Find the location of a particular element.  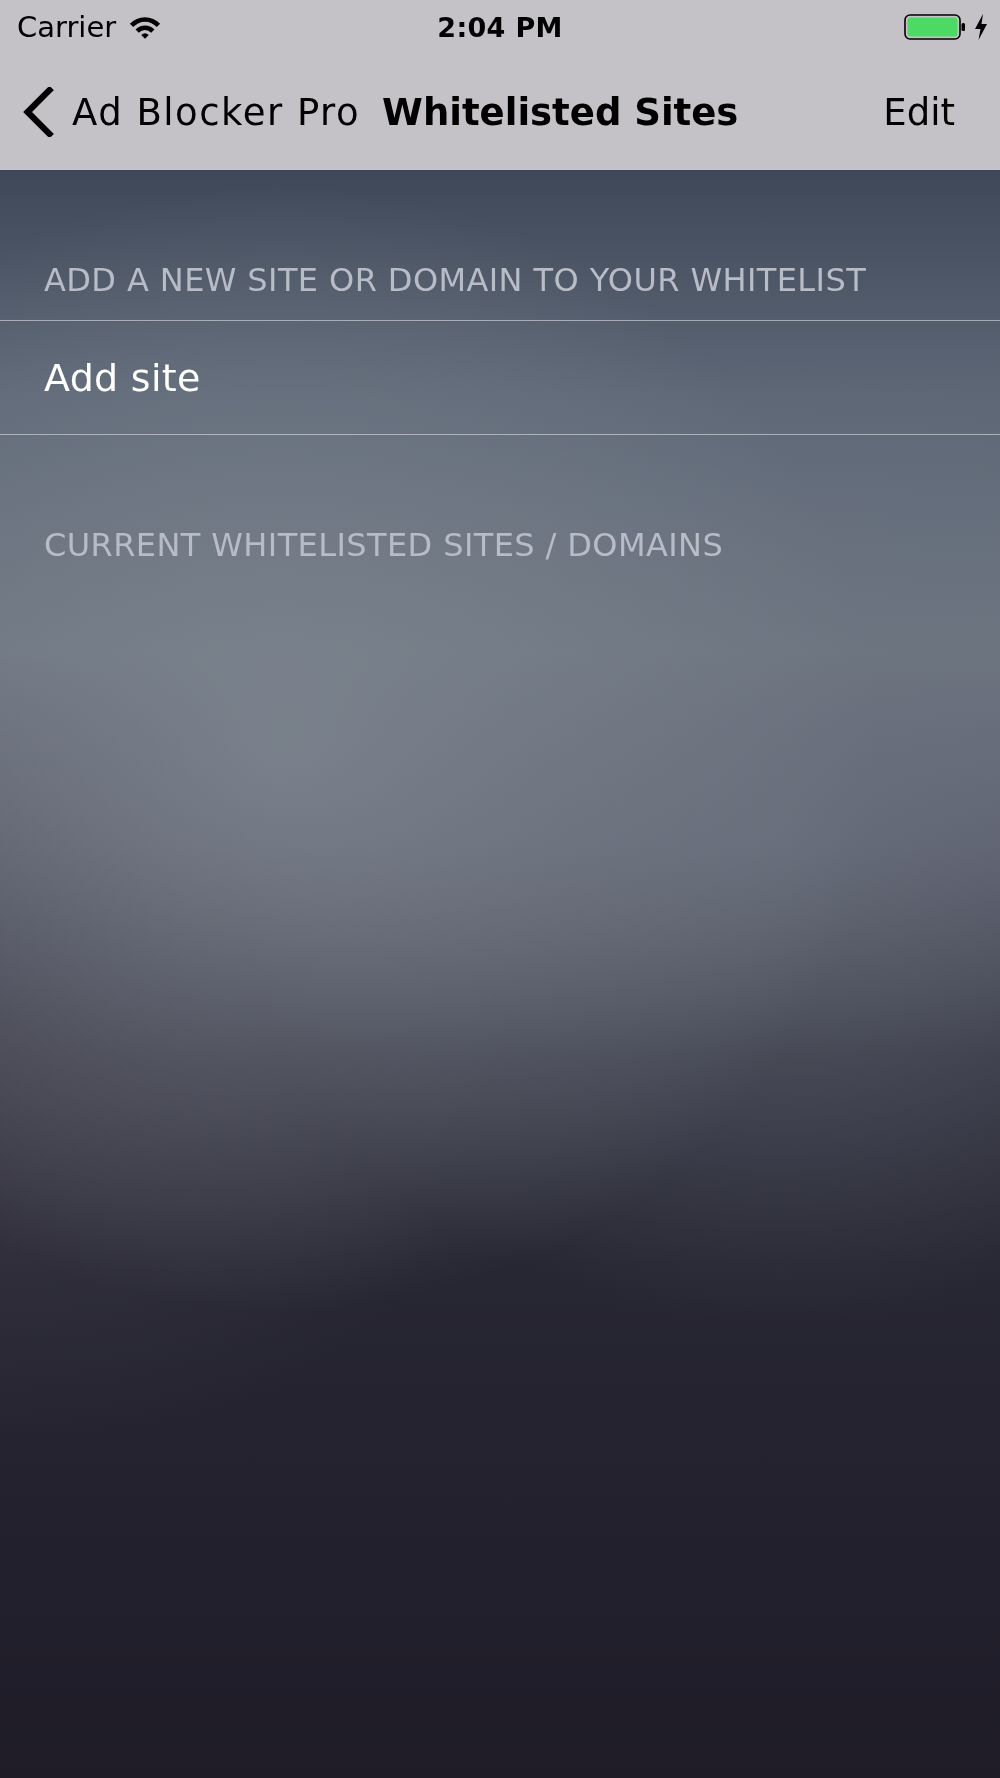

add-site-row: Add site is located at coordinates (500, 377).